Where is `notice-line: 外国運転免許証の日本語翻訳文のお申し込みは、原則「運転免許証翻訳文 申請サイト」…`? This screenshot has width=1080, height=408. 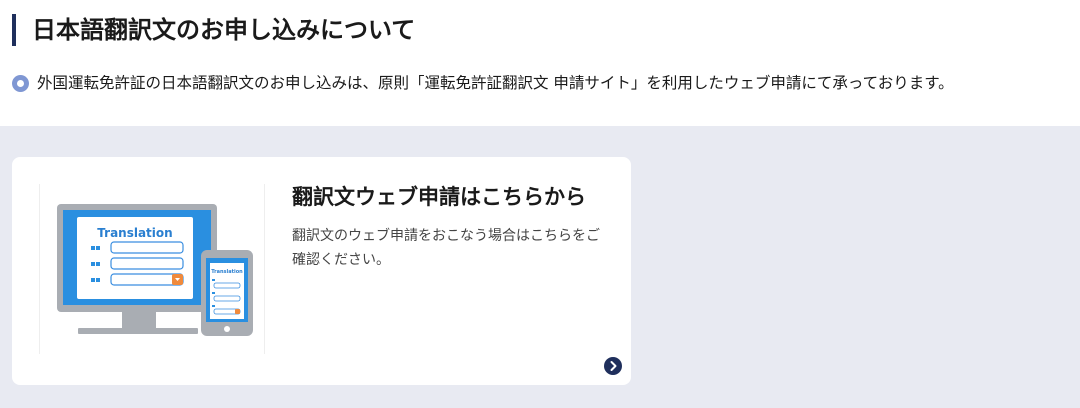 notice-line: 外国運転免許証の日本語翻訳文のお申し込みは、原則「運転免許証翻訳文 申請サイト」… is located at coordinates (483, 83).